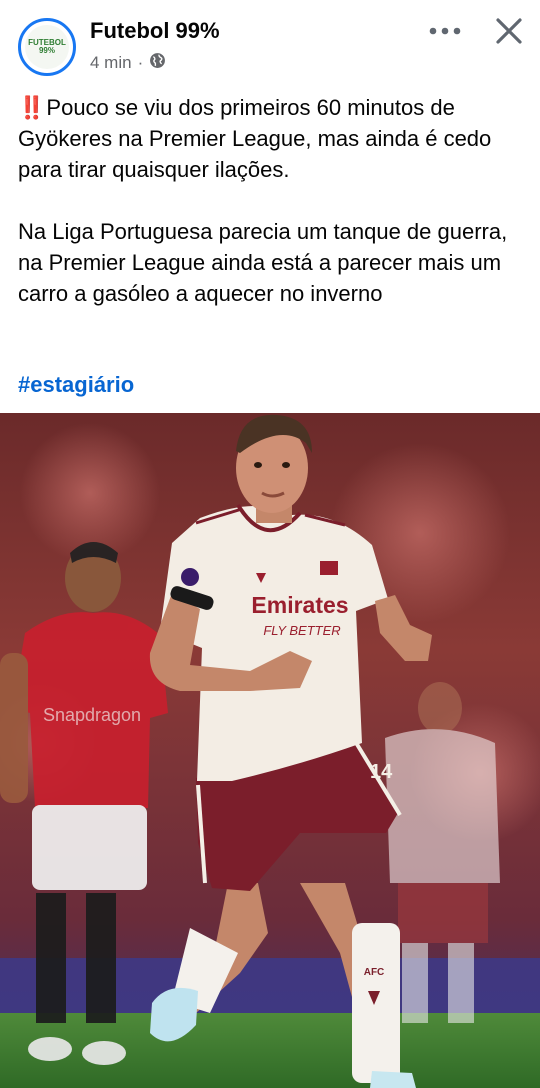 The image size is (540, 1088). I want to click on svg-text: Emirates, so click(299, 605).